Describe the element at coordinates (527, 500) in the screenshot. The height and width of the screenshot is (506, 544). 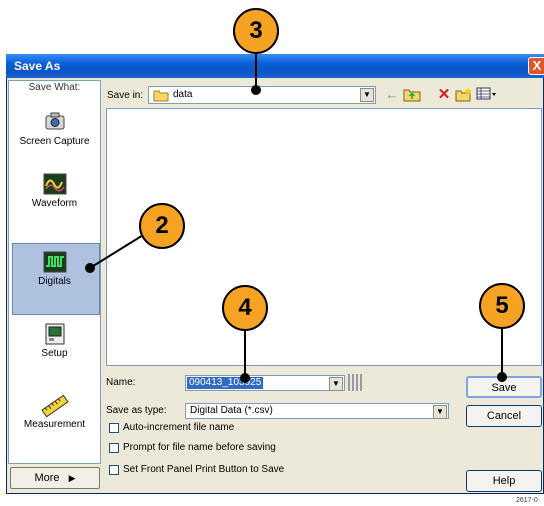
I see `figure-code: 2617-0` at that location.